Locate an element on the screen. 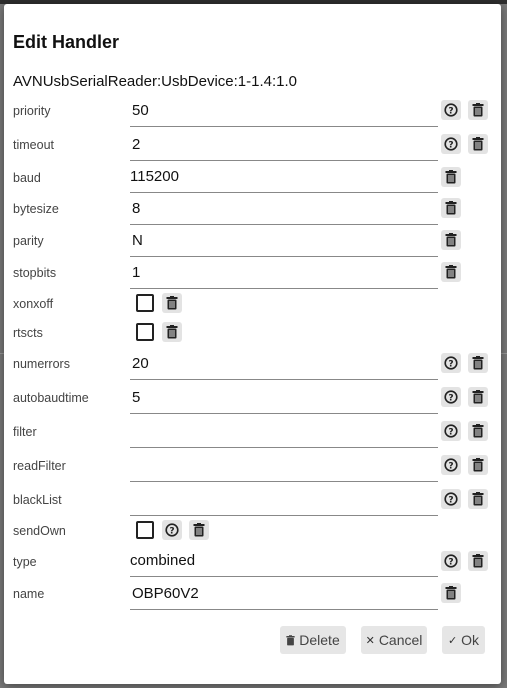  autobaudtime-label: autobaudtime is located at coordinates (51, 398).